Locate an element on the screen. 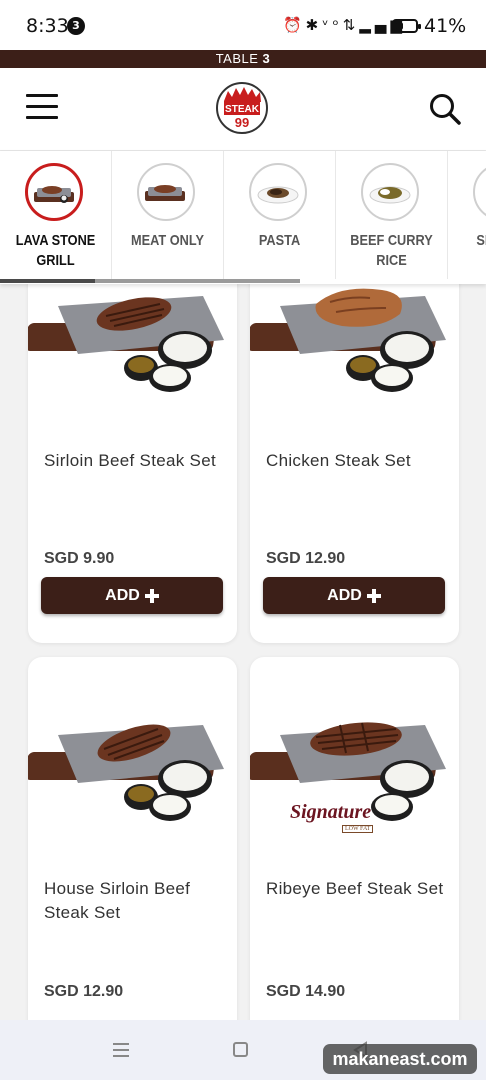 The image size is (486, 1080). category-label: LAVA STONE GRILL is located at coordinates (55, 250).